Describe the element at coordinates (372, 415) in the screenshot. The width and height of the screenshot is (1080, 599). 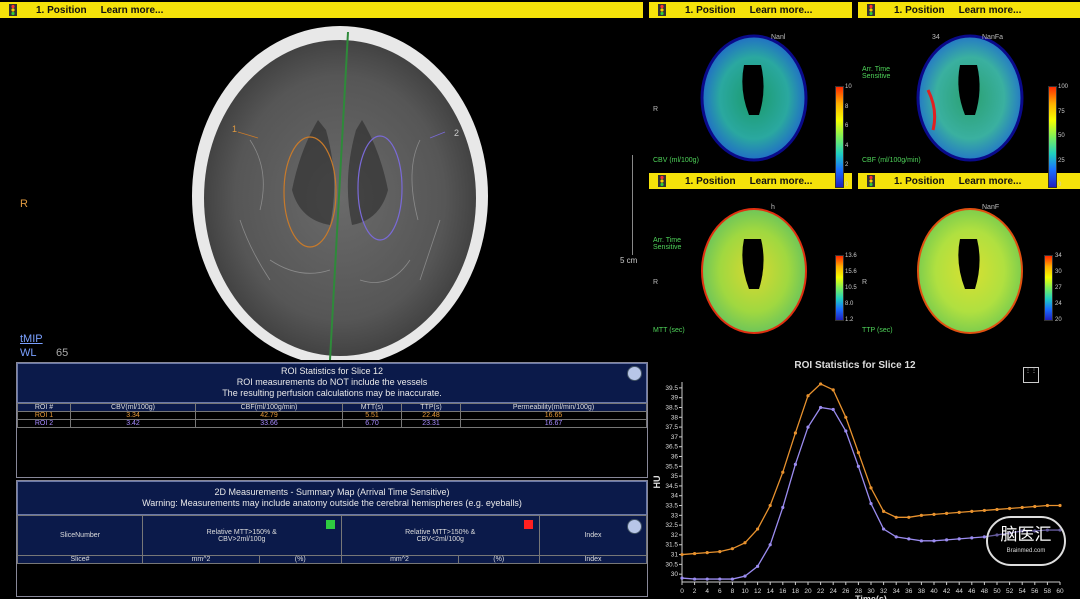
I see `cell: 5.51` at that location.